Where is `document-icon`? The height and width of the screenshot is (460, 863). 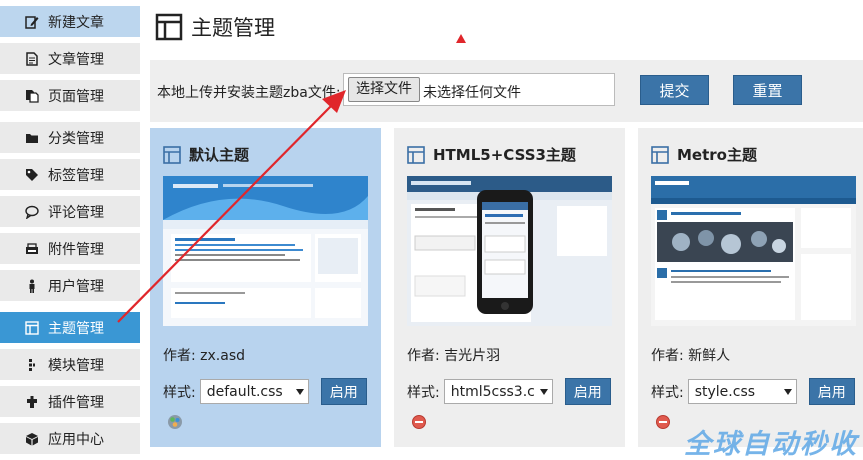
document-icon is located at coordinates (32, 59).